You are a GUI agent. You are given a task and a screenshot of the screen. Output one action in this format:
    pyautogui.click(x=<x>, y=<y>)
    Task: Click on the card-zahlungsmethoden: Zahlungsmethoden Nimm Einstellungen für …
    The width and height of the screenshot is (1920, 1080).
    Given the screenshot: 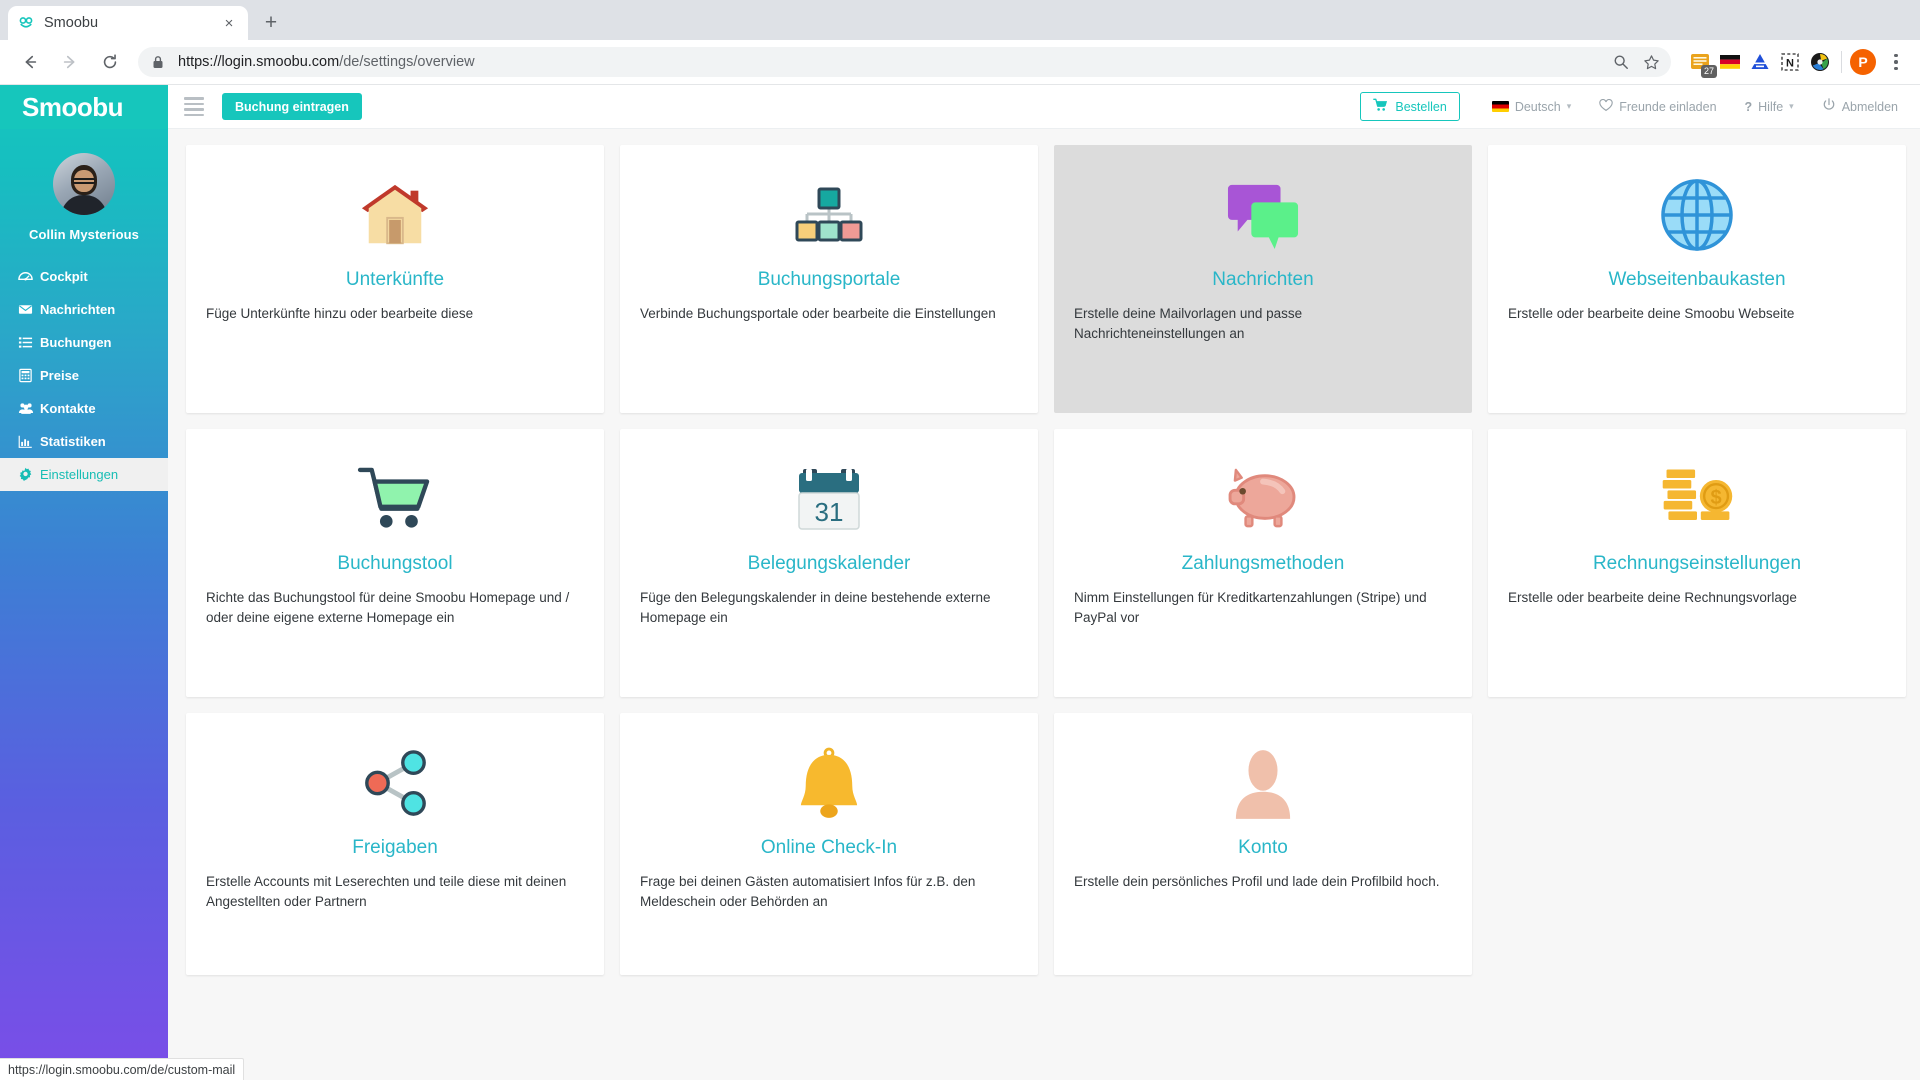 What is the action you would take?
    pyautogui.click(x=1263, y=563)
    